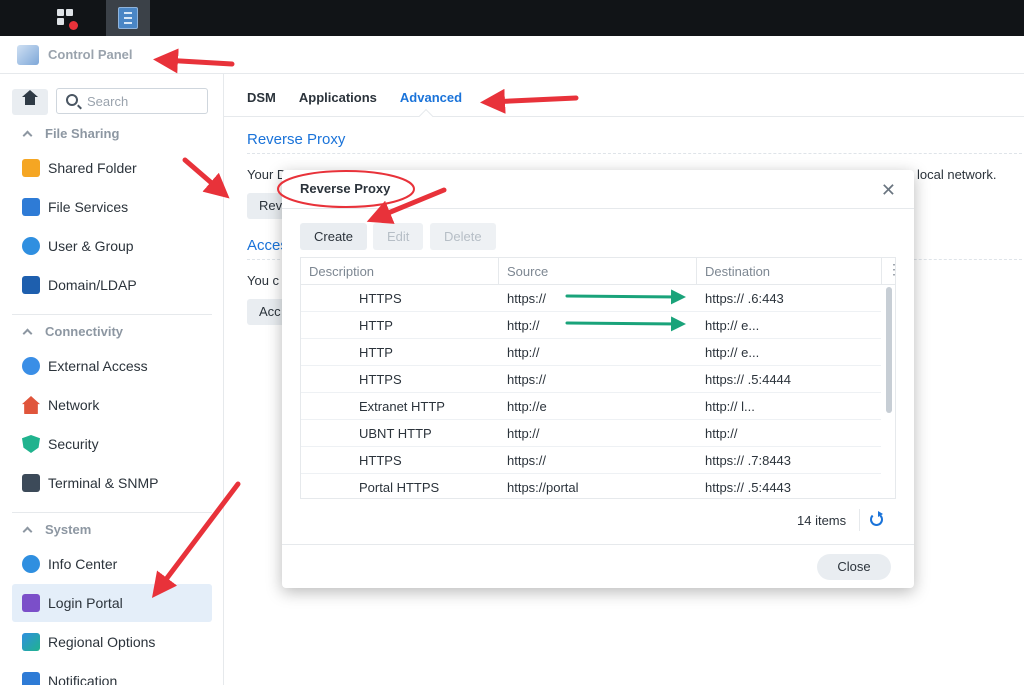 This screenshot has height=685, width=1024. What do you see at coordinates (395, 433) in the screenshot?
I see `cell-description: UBNT HTTP` at bounding box center [395, 433].